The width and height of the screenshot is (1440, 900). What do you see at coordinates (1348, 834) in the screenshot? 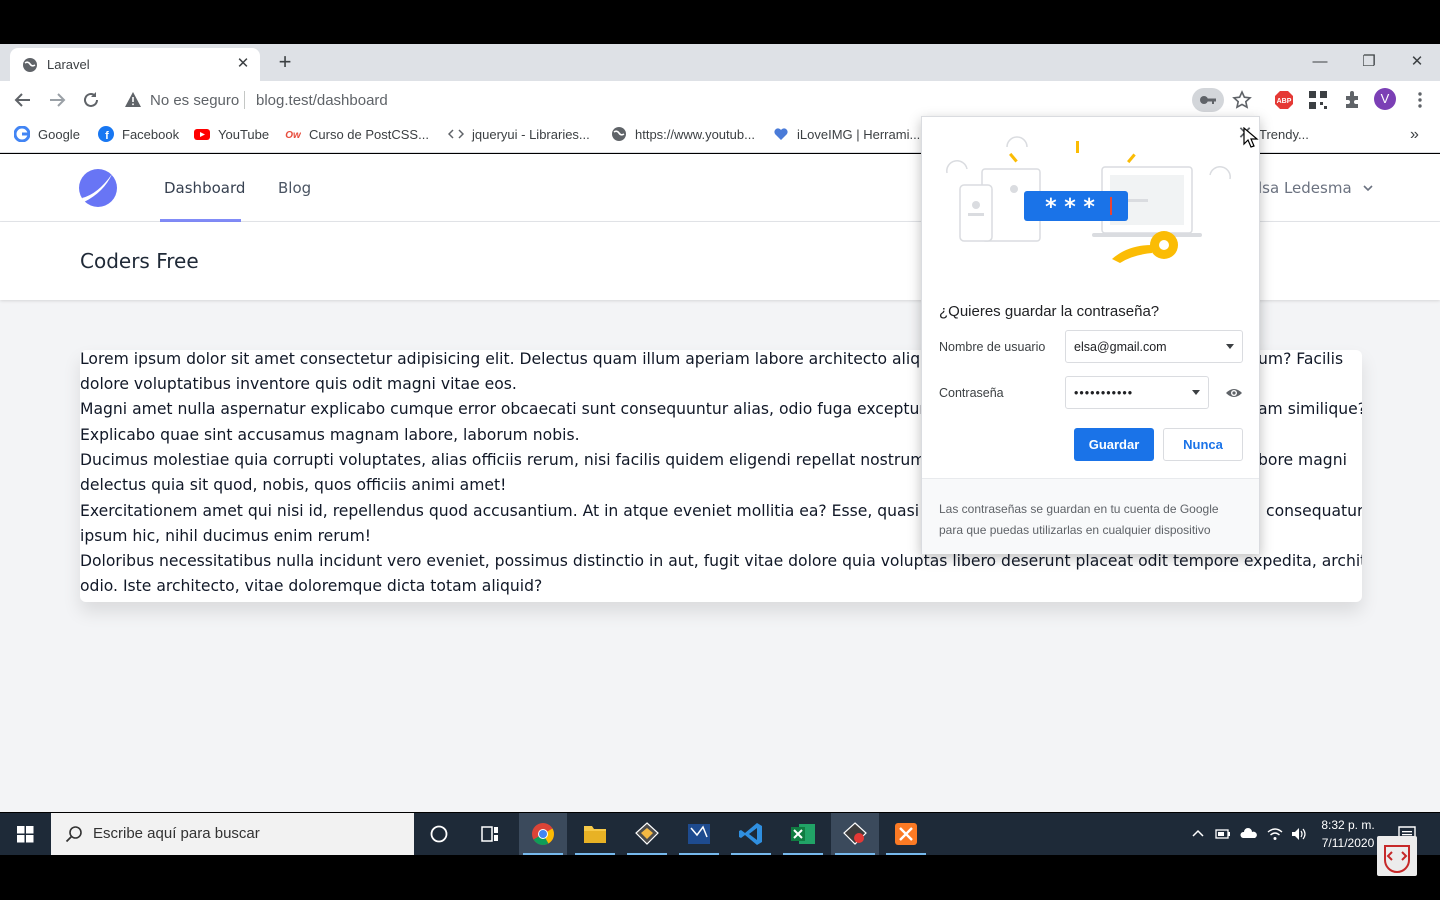
I see `system-clock: 8:32 p. m. 7/11/2020` at bounding box center [1348, 834].